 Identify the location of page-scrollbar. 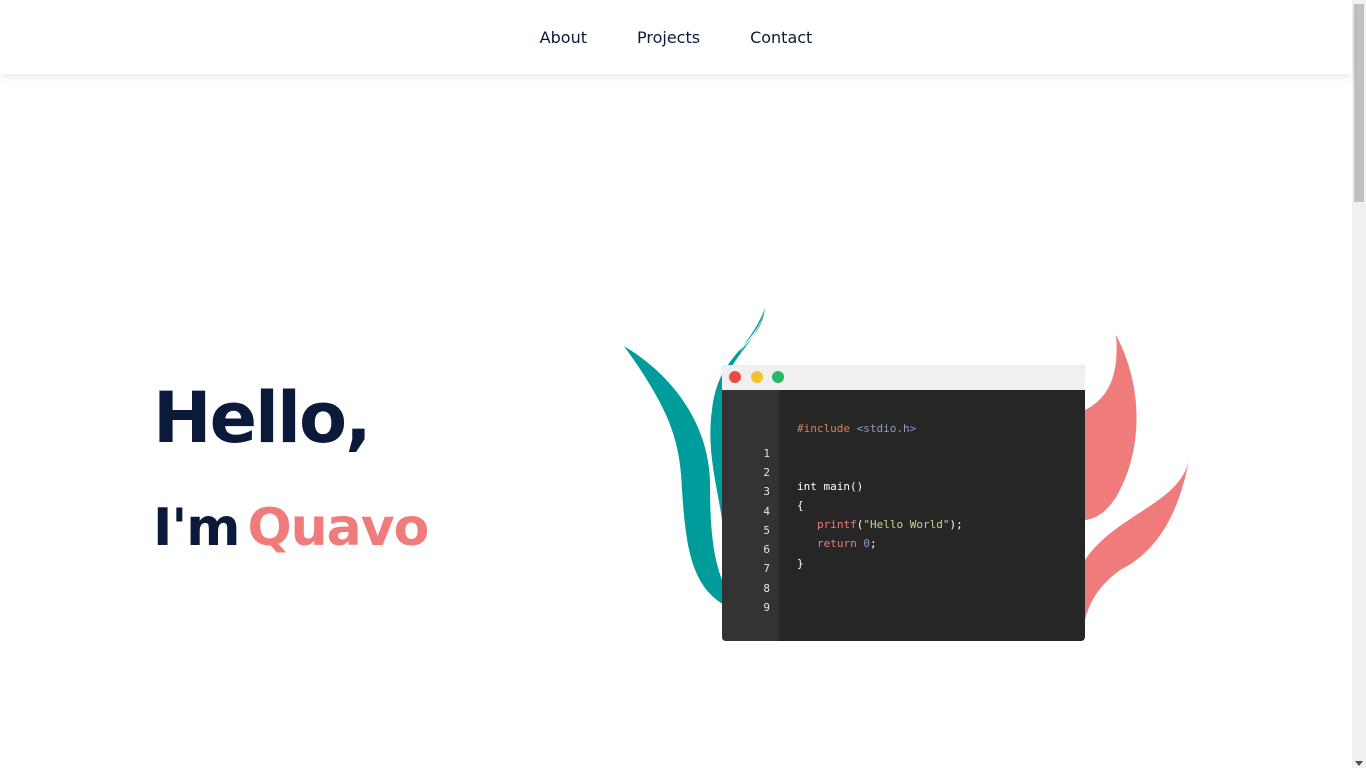
(1359, 384).